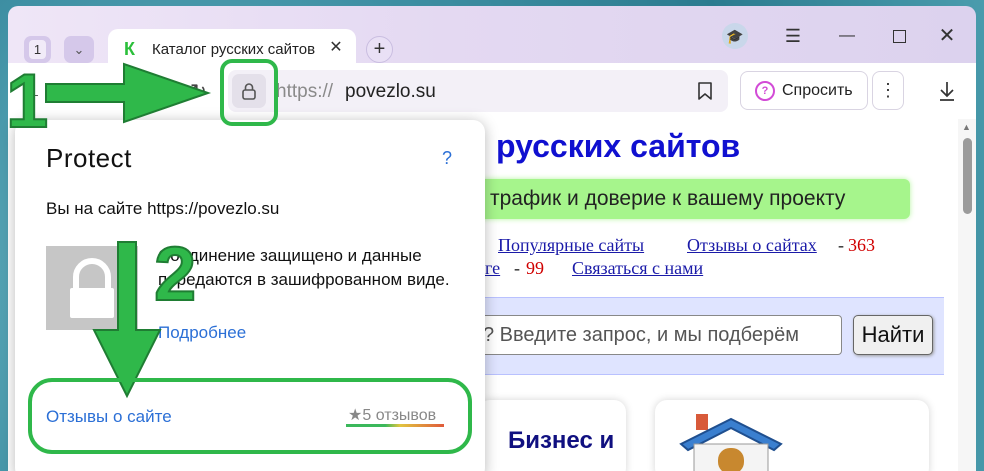 The image size is (984, 471). What do you see at coordinates (27, 101) in the screenshot?
I see `step-1-label: 1` at bounding box center [27, 101].